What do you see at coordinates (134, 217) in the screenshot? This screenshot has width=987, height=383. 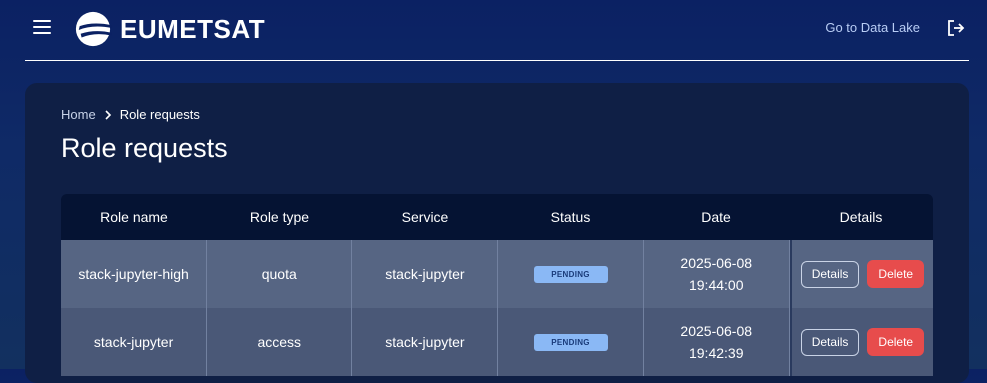 I see `column-header-role-name: Role name` at bounding box center [134, 217].